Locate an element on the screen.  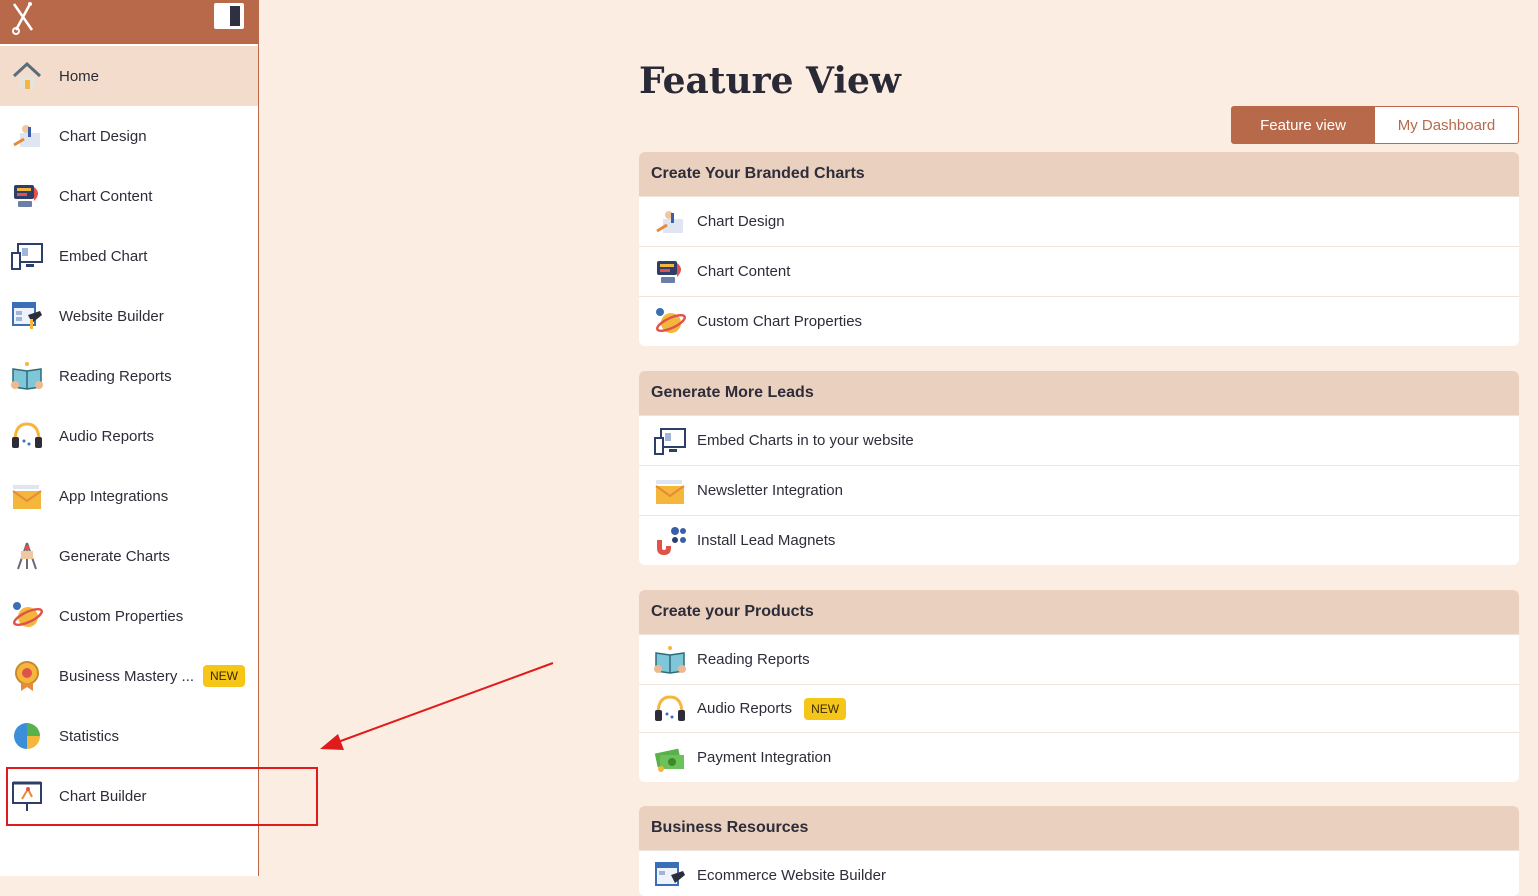
website-builder-icon is located at coordinates (27, 316).